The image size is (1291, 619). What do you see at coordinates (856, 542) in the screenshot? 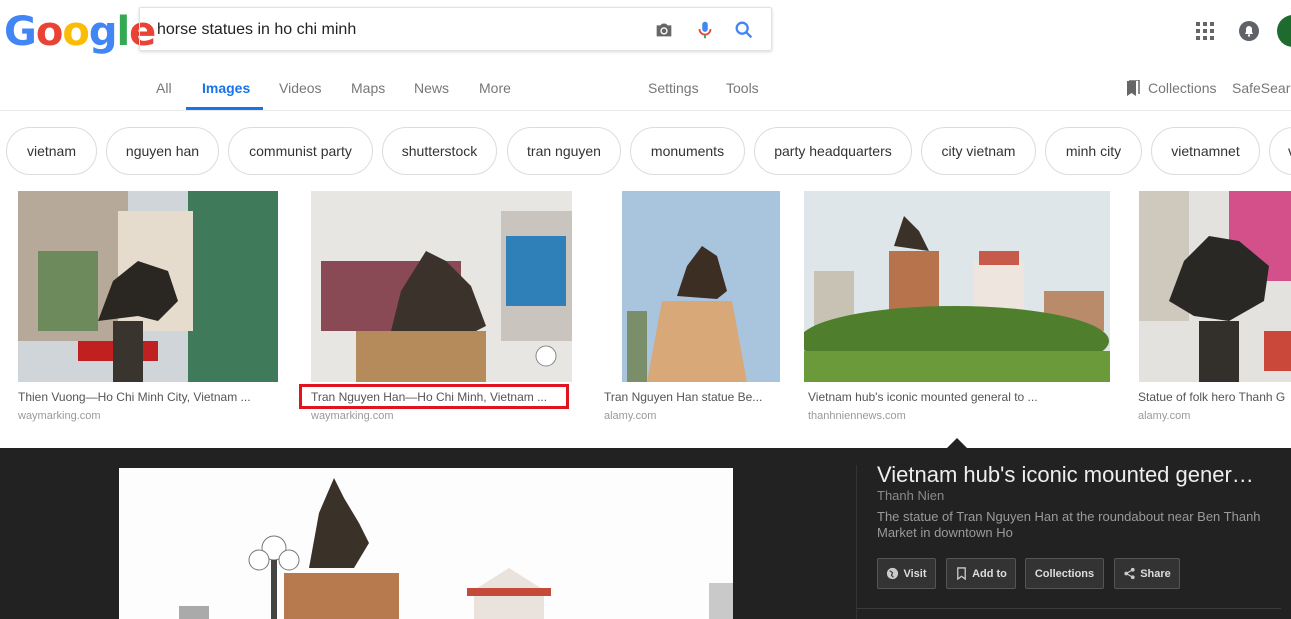
I see `panel-divider` at bounding box center [856, 542].